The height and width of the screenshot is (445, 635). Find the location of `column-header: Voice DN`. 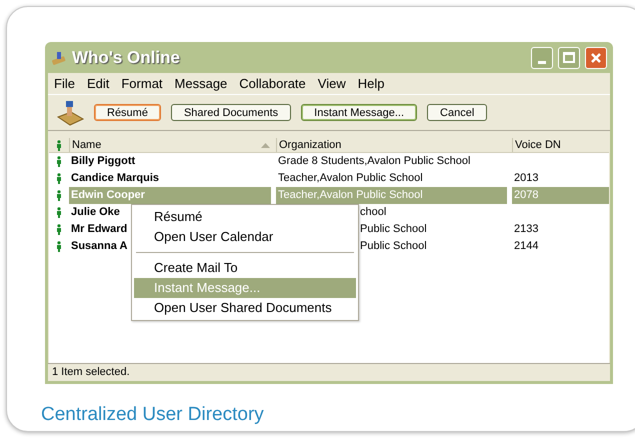

column-header: Voice DN is located at coordinates (560, 145).